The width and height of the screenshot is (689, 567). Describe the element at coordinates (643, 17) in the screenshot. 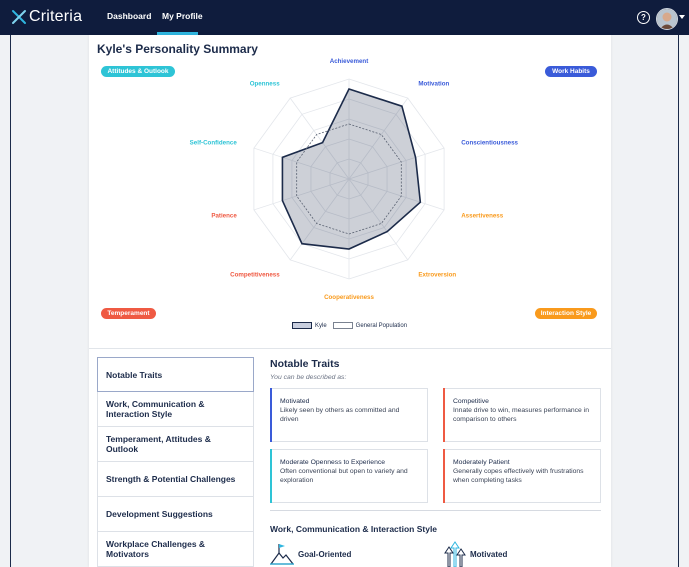

I see `help-icon: ?` at that location.